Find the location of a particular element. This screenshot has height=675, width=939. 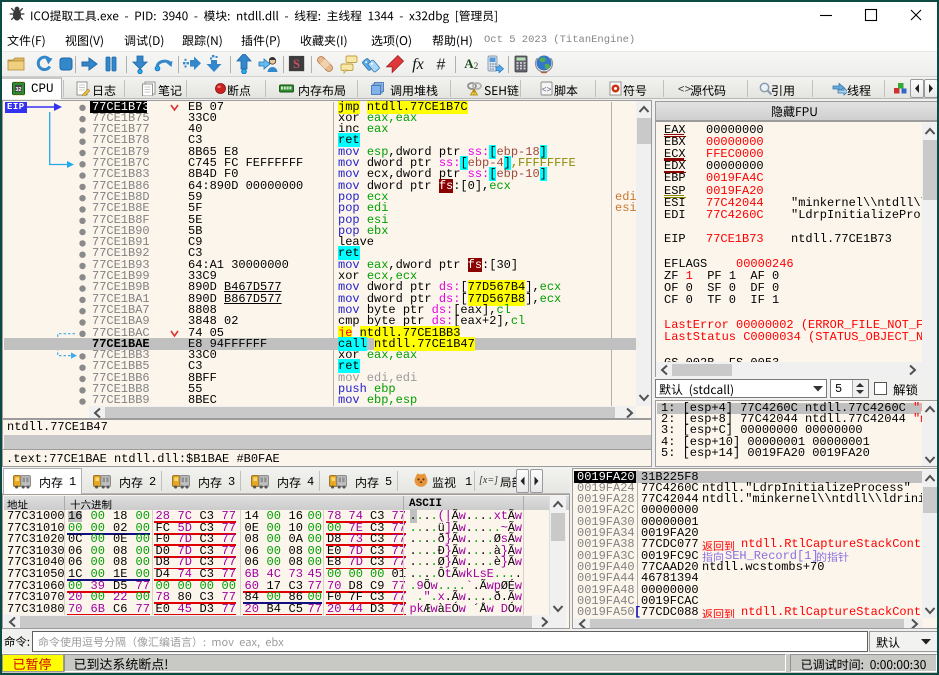

svg-text: 2 is located at coordinates (476, 66).